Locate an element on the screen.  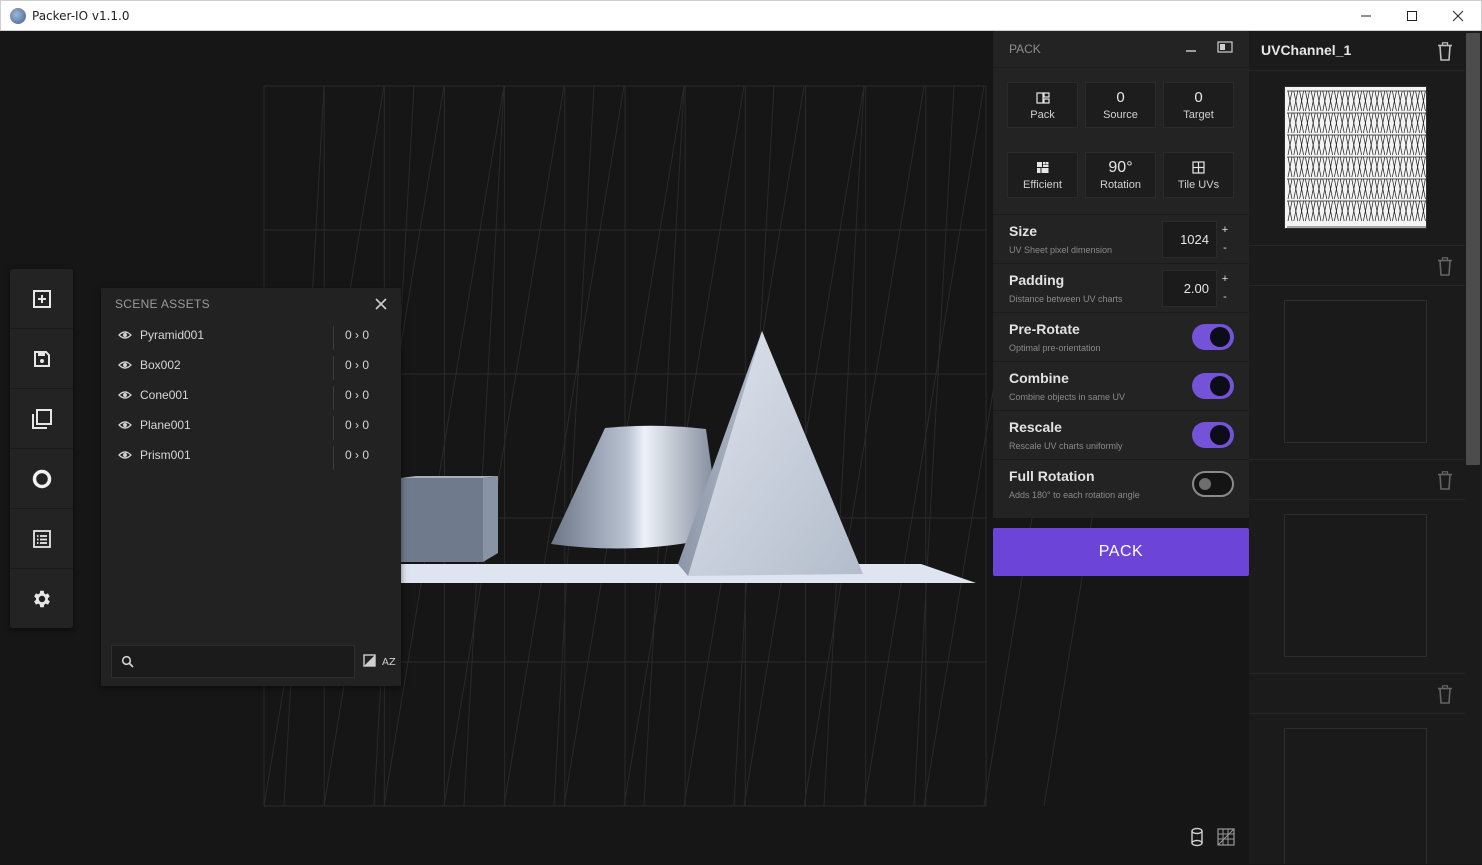
pack-panel-header: PACK is located at coordinates (1121, 49).